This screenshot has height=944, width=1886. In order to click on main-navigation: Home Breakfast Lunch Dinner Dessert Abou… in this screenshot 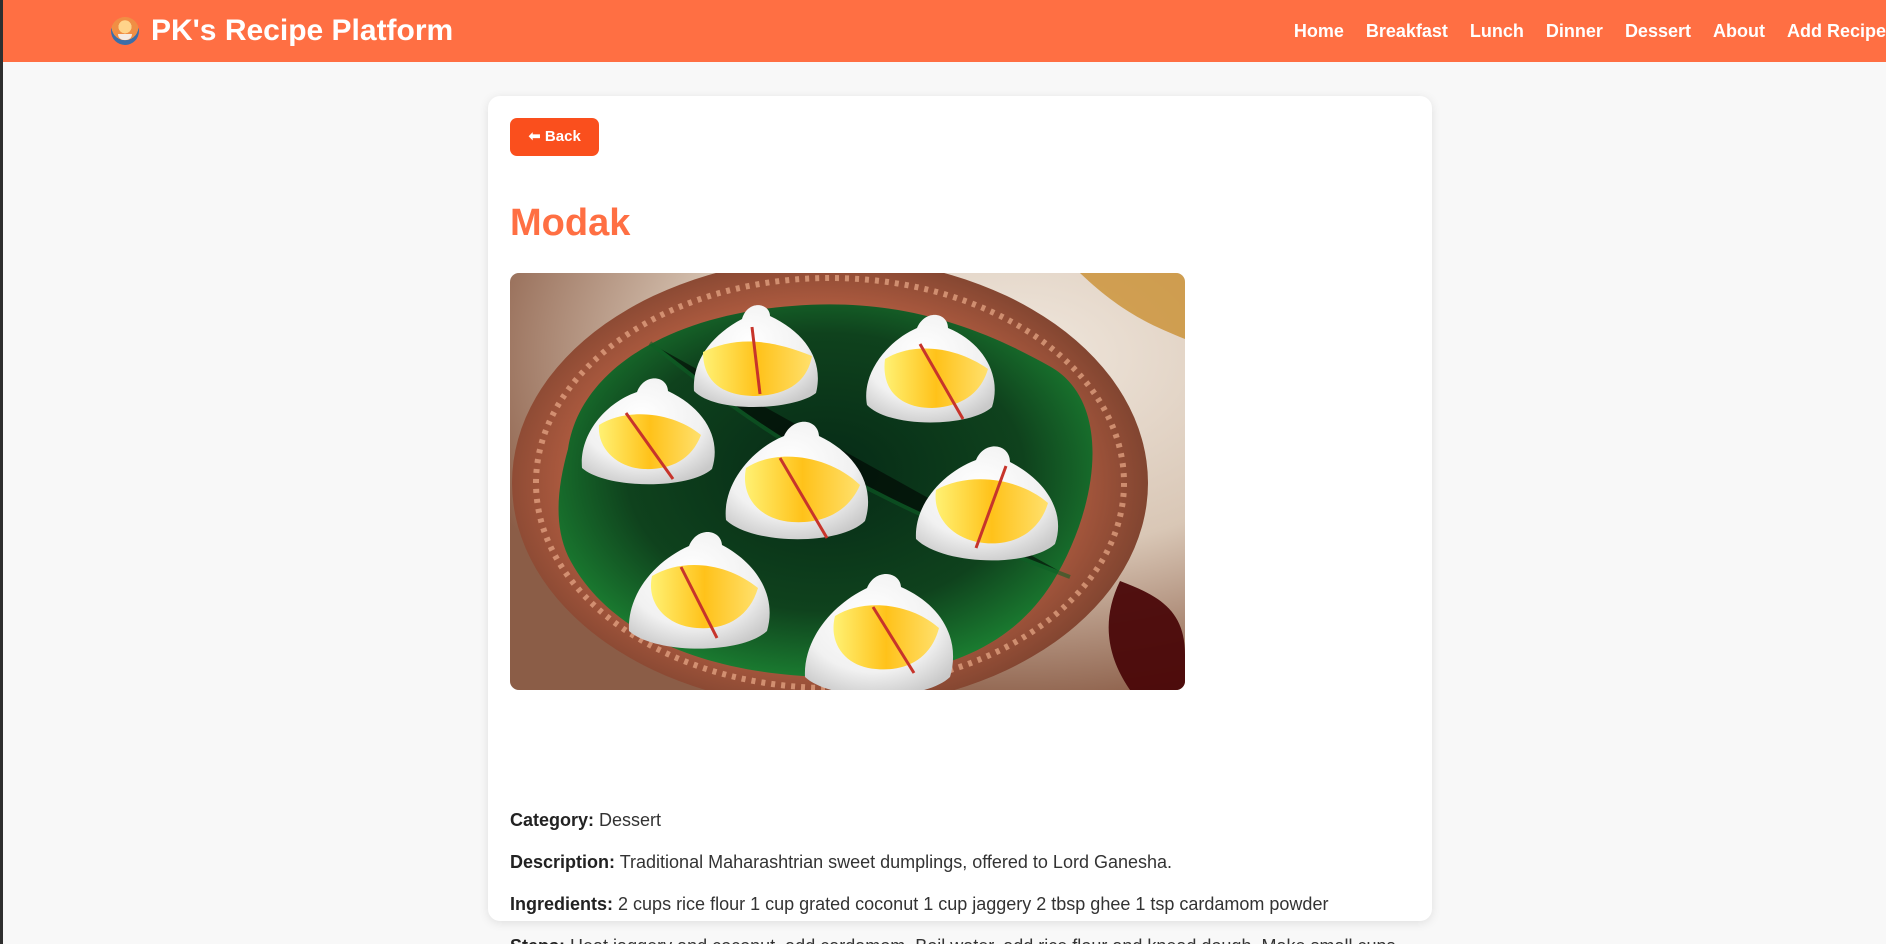, I will do `click(1590, 31)`.